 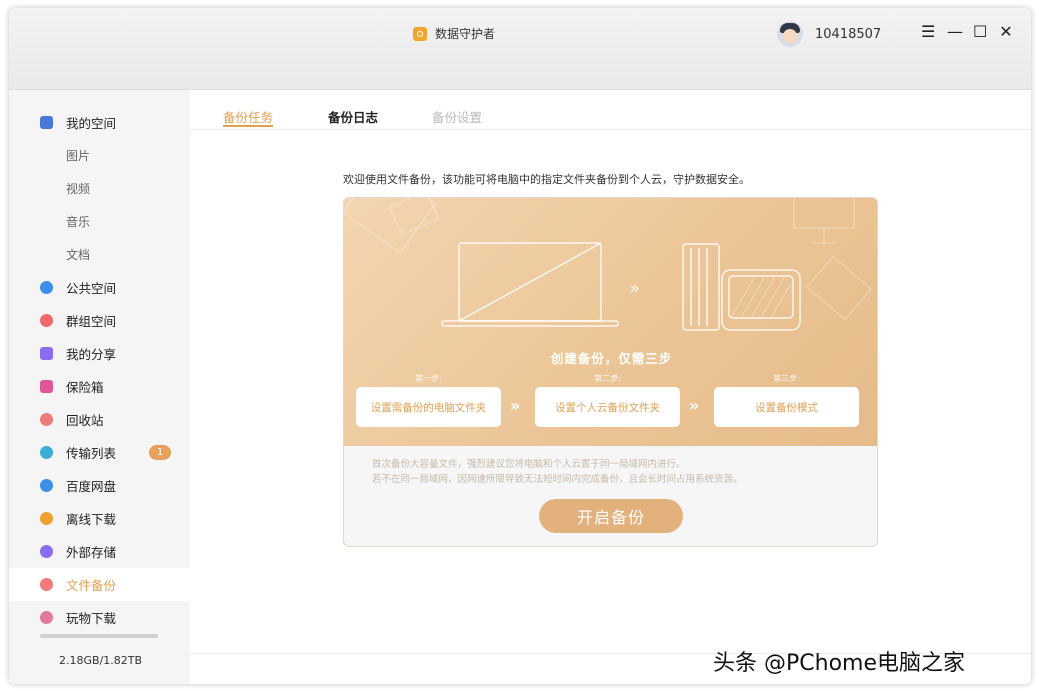 I want to click on sidebar-item-offline-download: 离线下载, so click(x=99, y=518).